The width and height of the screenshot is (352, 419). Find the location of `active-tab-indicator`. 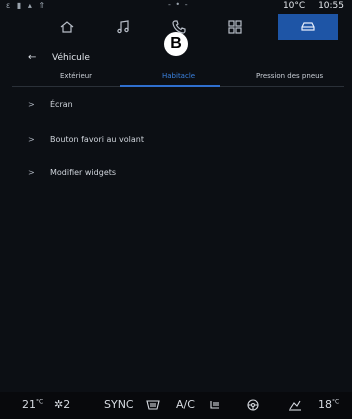

active-tab-indicator is located at coordinates (170, 86).